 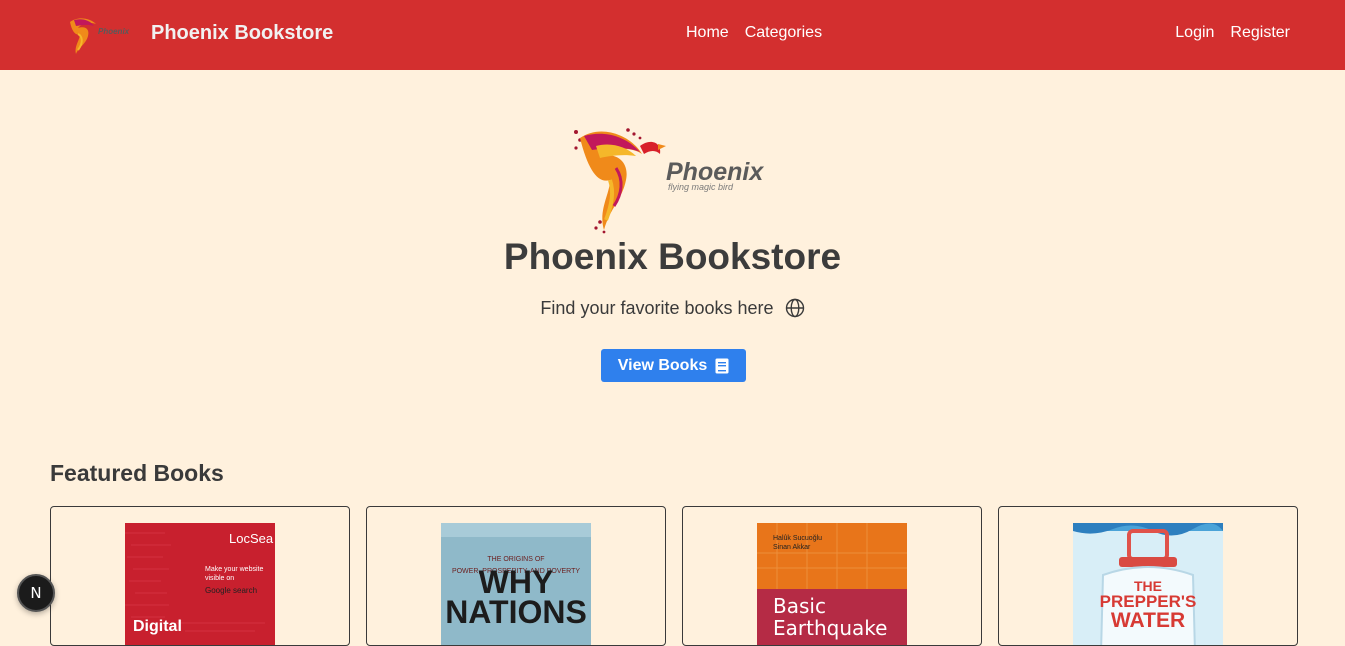 What do you see at coordinates (662, 365) in the screenshot?
I see `view-books-label: View Books` at bounding box center [662, 365].